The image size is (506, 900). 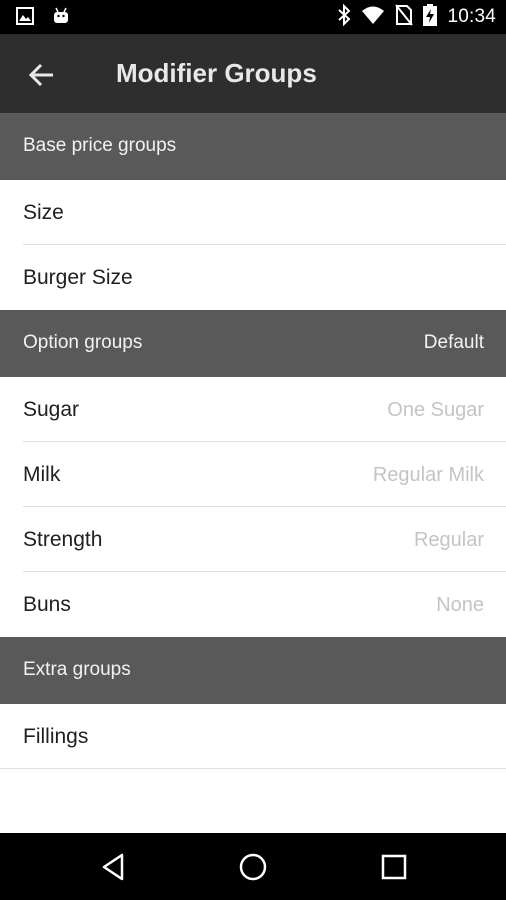 I want to click on arrow-back-icon, so click(x=40, y=75).